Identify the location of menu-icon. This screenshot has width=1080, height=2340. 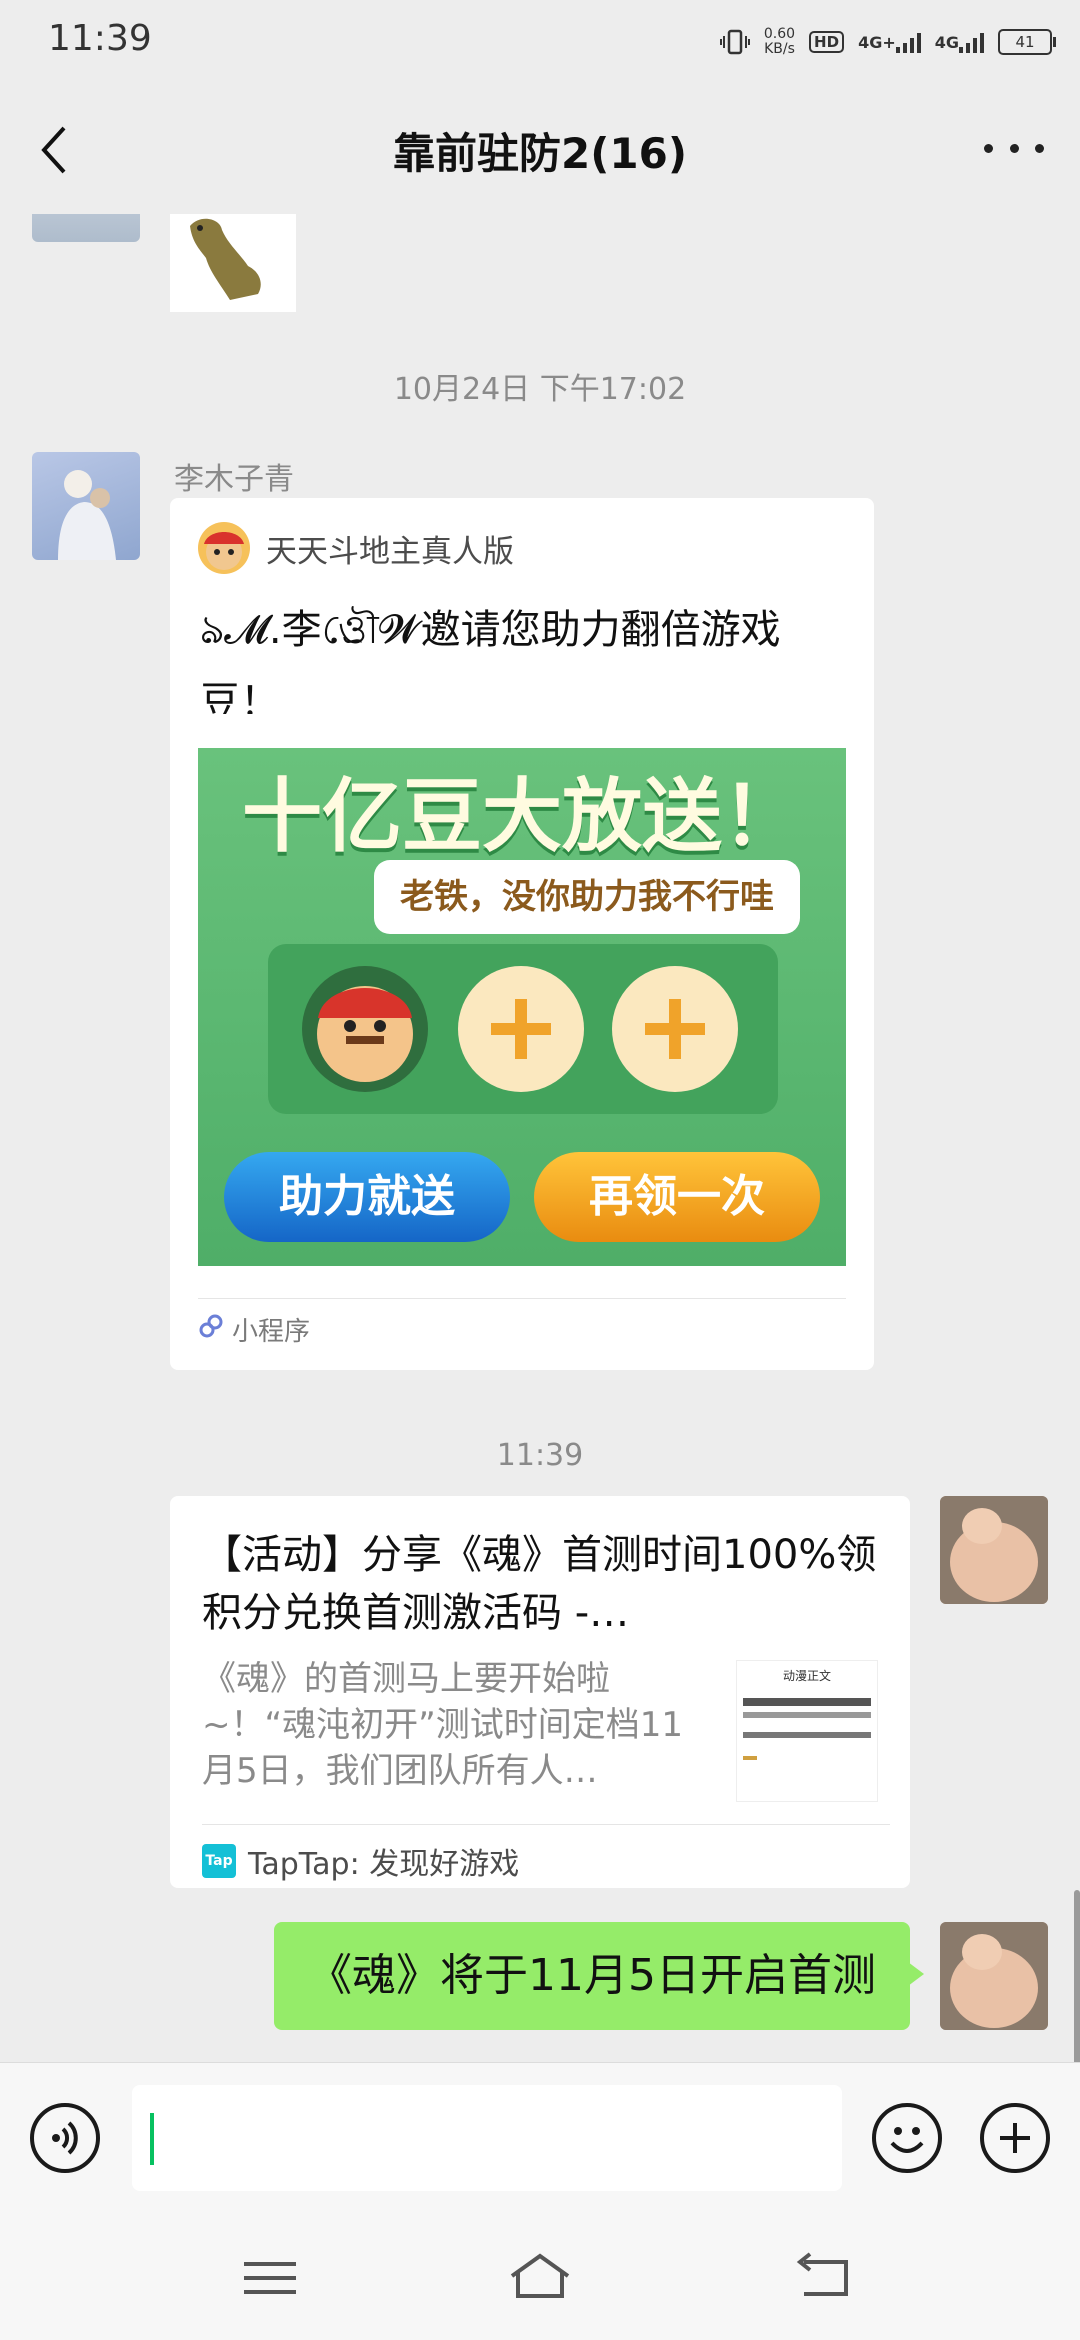
(270, 2277).